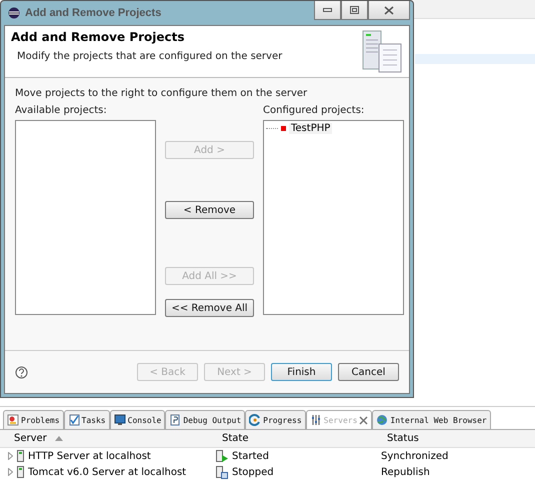 Image resolution: width=535 pixels, height=480 pixels. What do you see at coordinates (431, 419) in the screenshot?
I see `view-tab: Internal Web Browser` at bounding box center [431, 419].